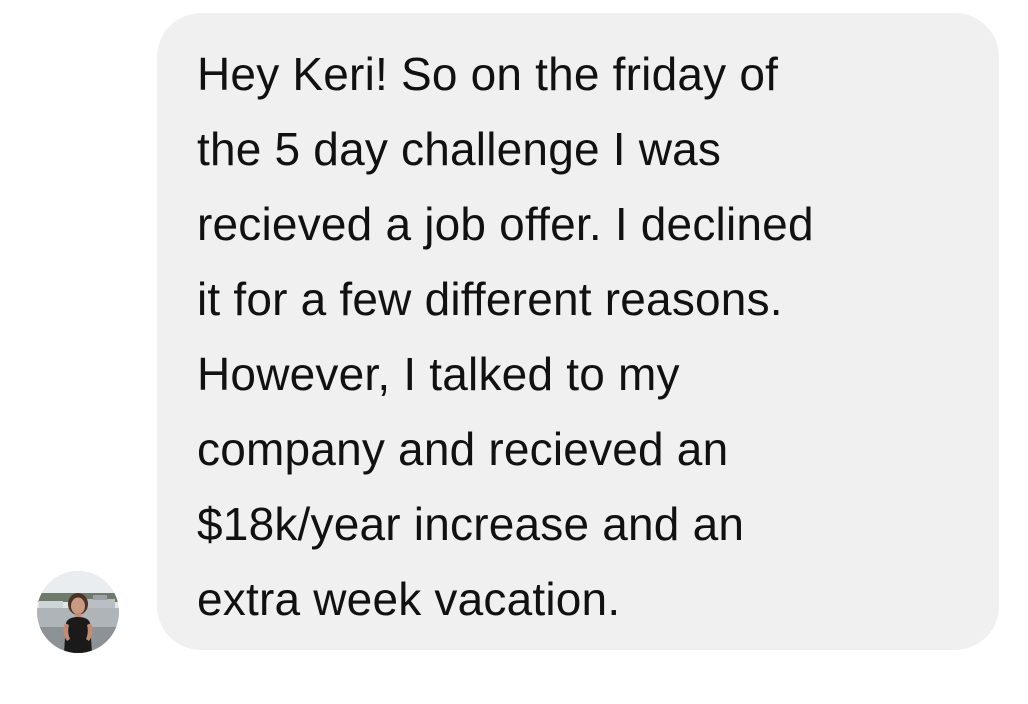  I want to click on message-text-line: extra week vacation., so click(409, 599).